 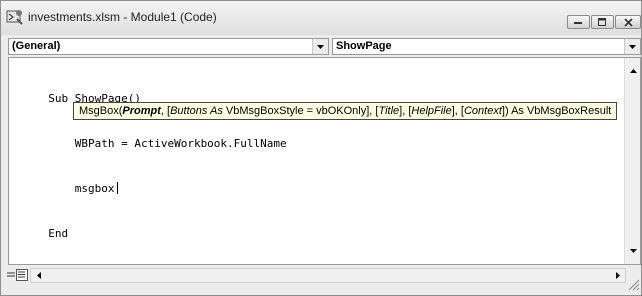 I want to click on arrow-right-icon, so click(x=618, y=275).